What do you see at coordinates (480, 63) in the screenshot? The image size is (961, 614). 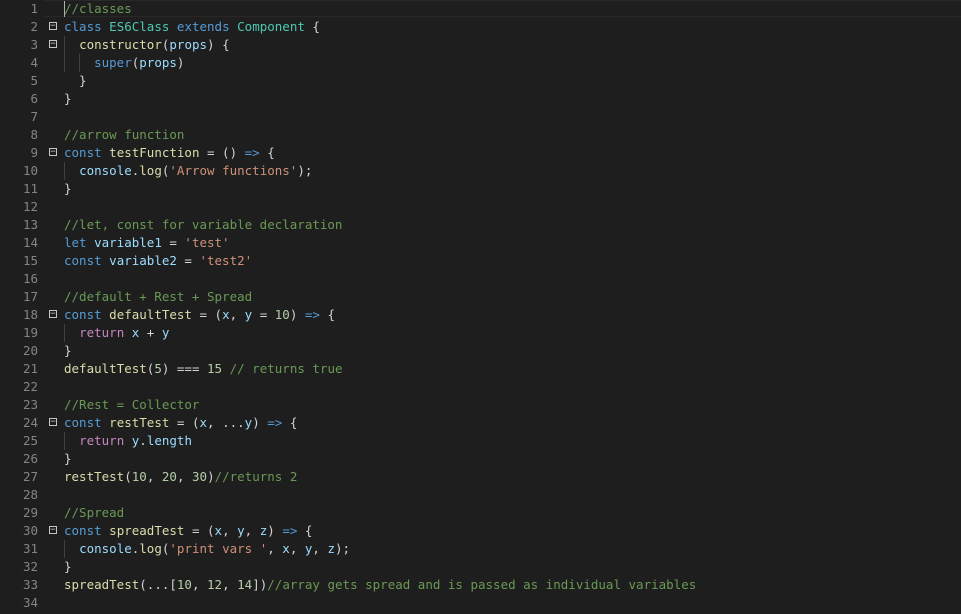 I see `code-line: 4 super(props)` at bounding box center [480, 63].